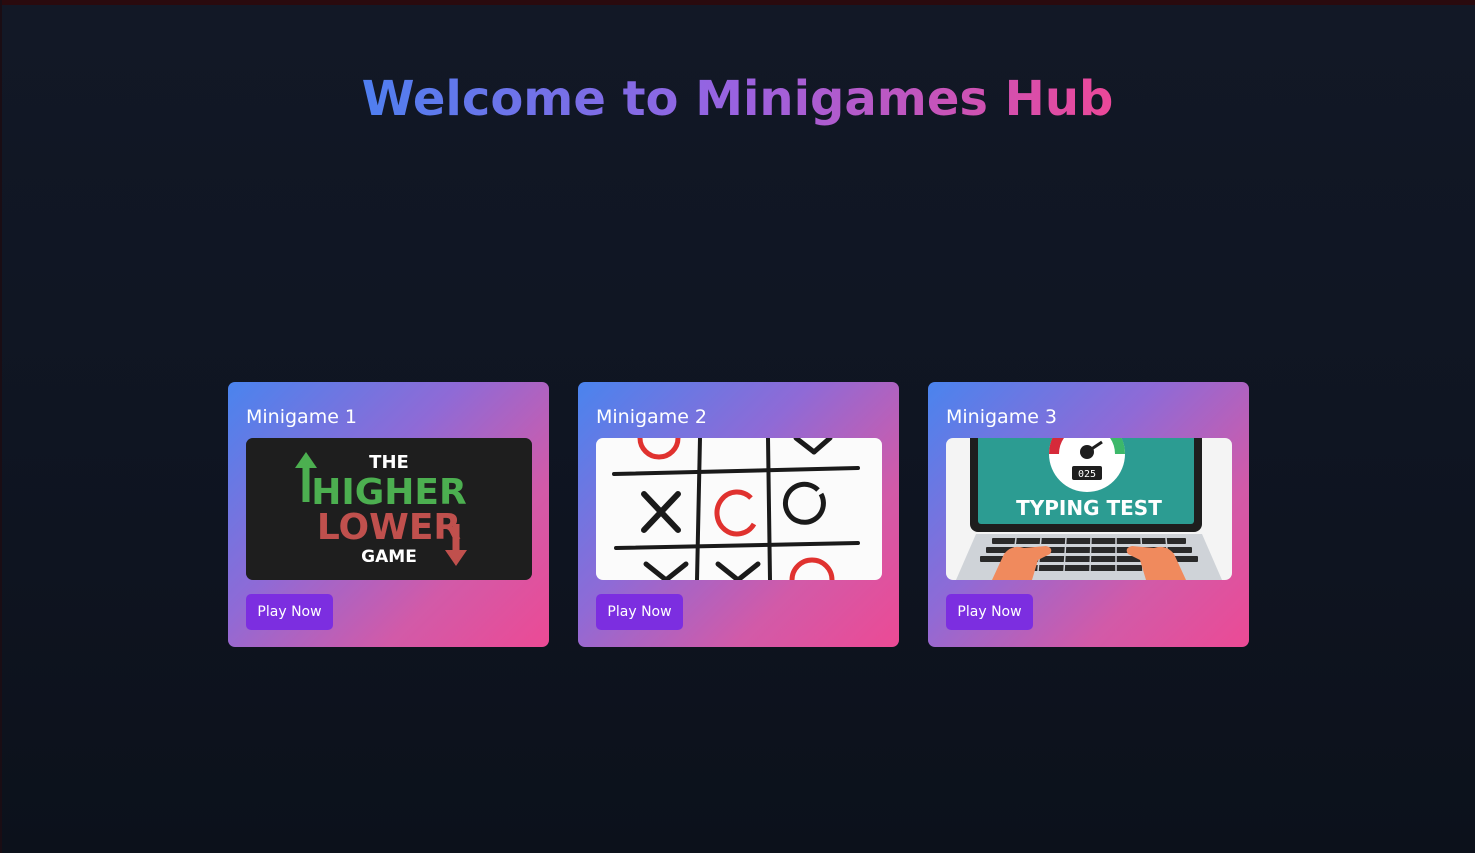  What do you see at coordinates (1087, 474) in the screenshot?
I see `speed-counter: 025` at bounding box center [1087, 474].